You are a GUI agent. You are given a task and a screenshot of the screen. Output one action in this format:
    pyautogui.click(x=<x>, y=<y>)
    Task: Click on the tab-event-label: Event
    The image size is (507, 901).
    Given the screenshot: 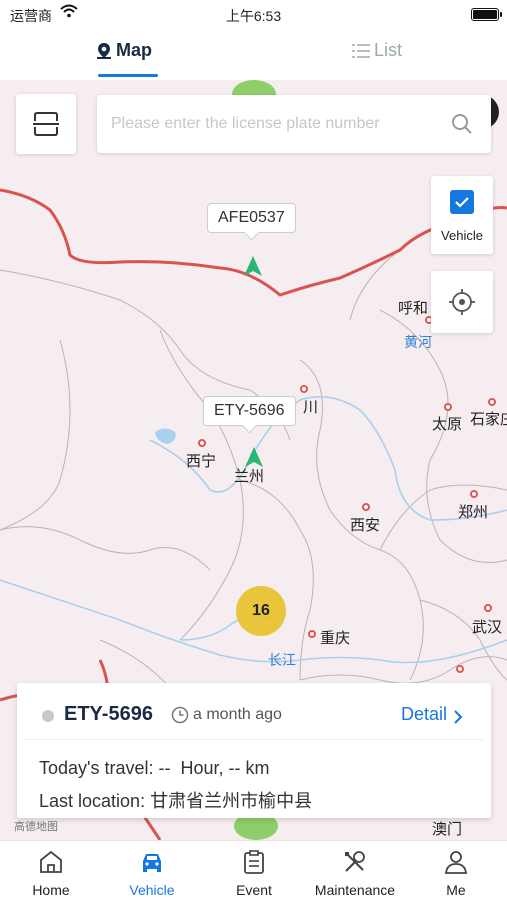 What is the action you would take?
    pyautogui.click(x=254, y=890)
    